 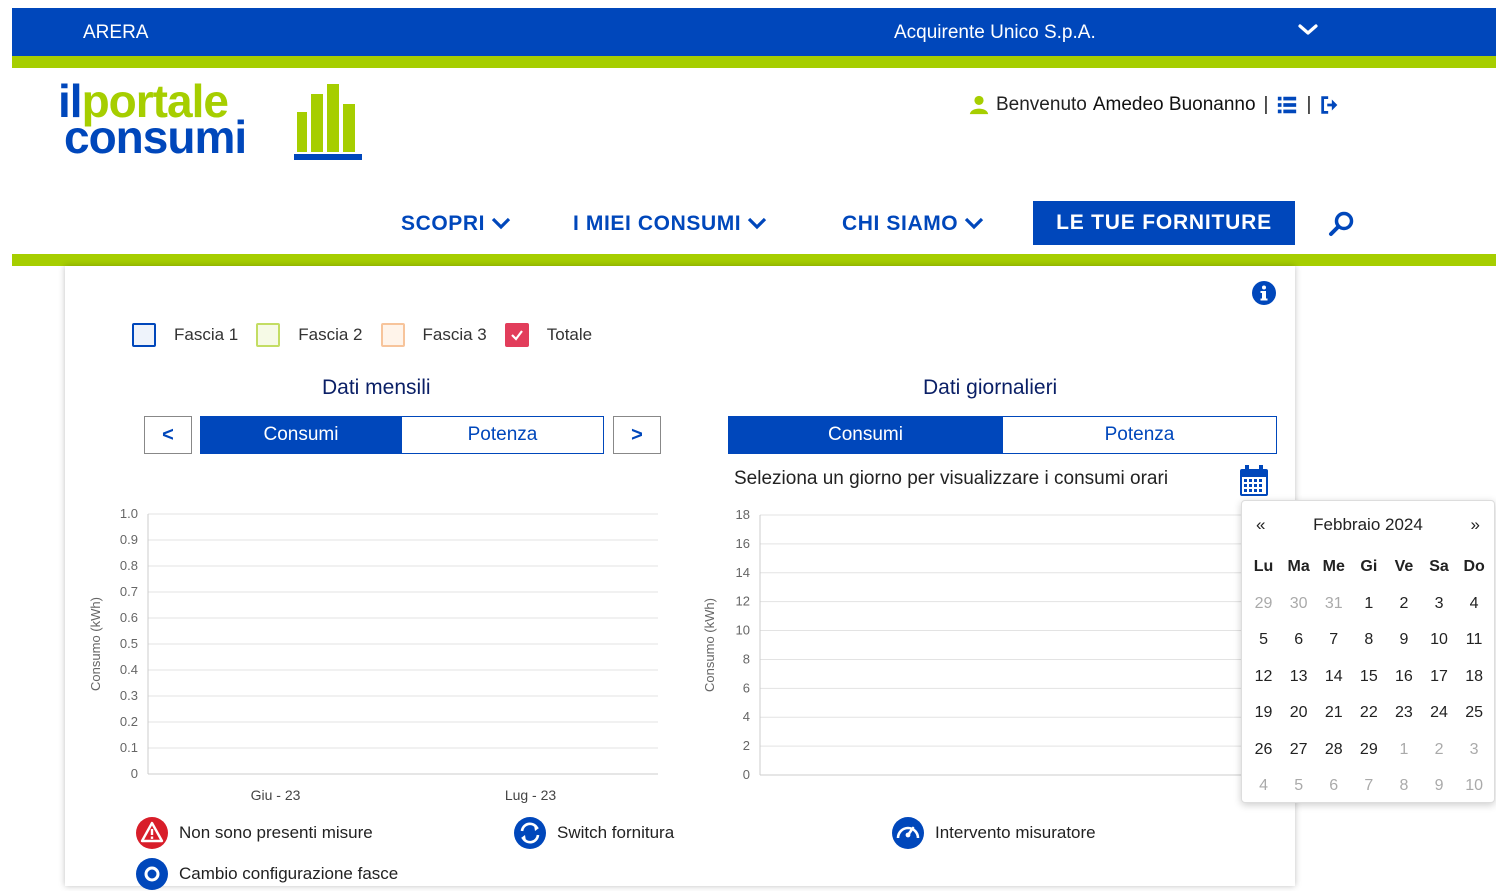 I want to click on datepicker-day: 19, so click(x=1263, y=713).